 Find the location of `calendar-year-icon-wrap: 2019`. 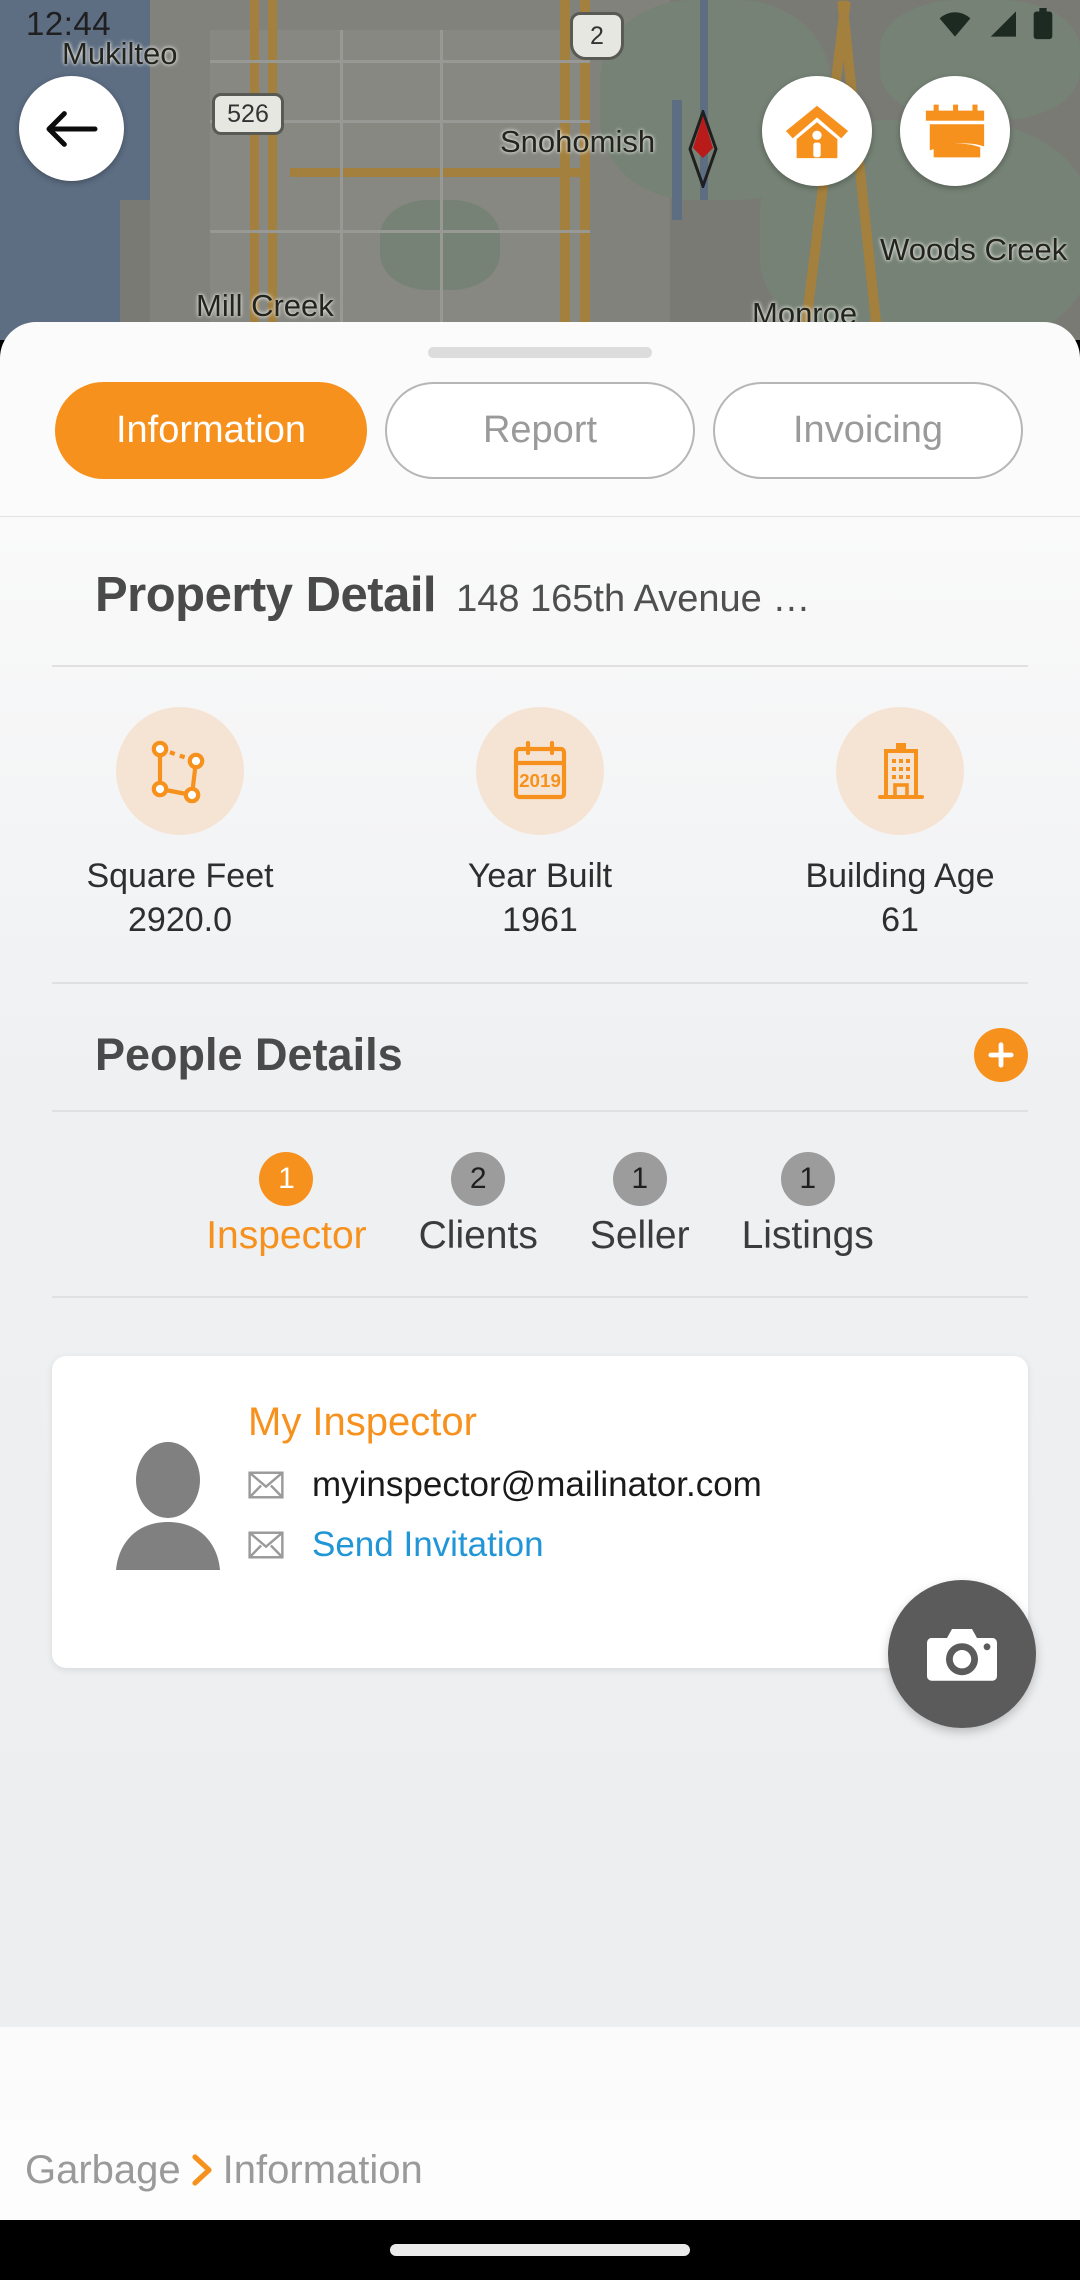

calendar-year-icon-wrap: 2019 is located at coordinates (540, 771).